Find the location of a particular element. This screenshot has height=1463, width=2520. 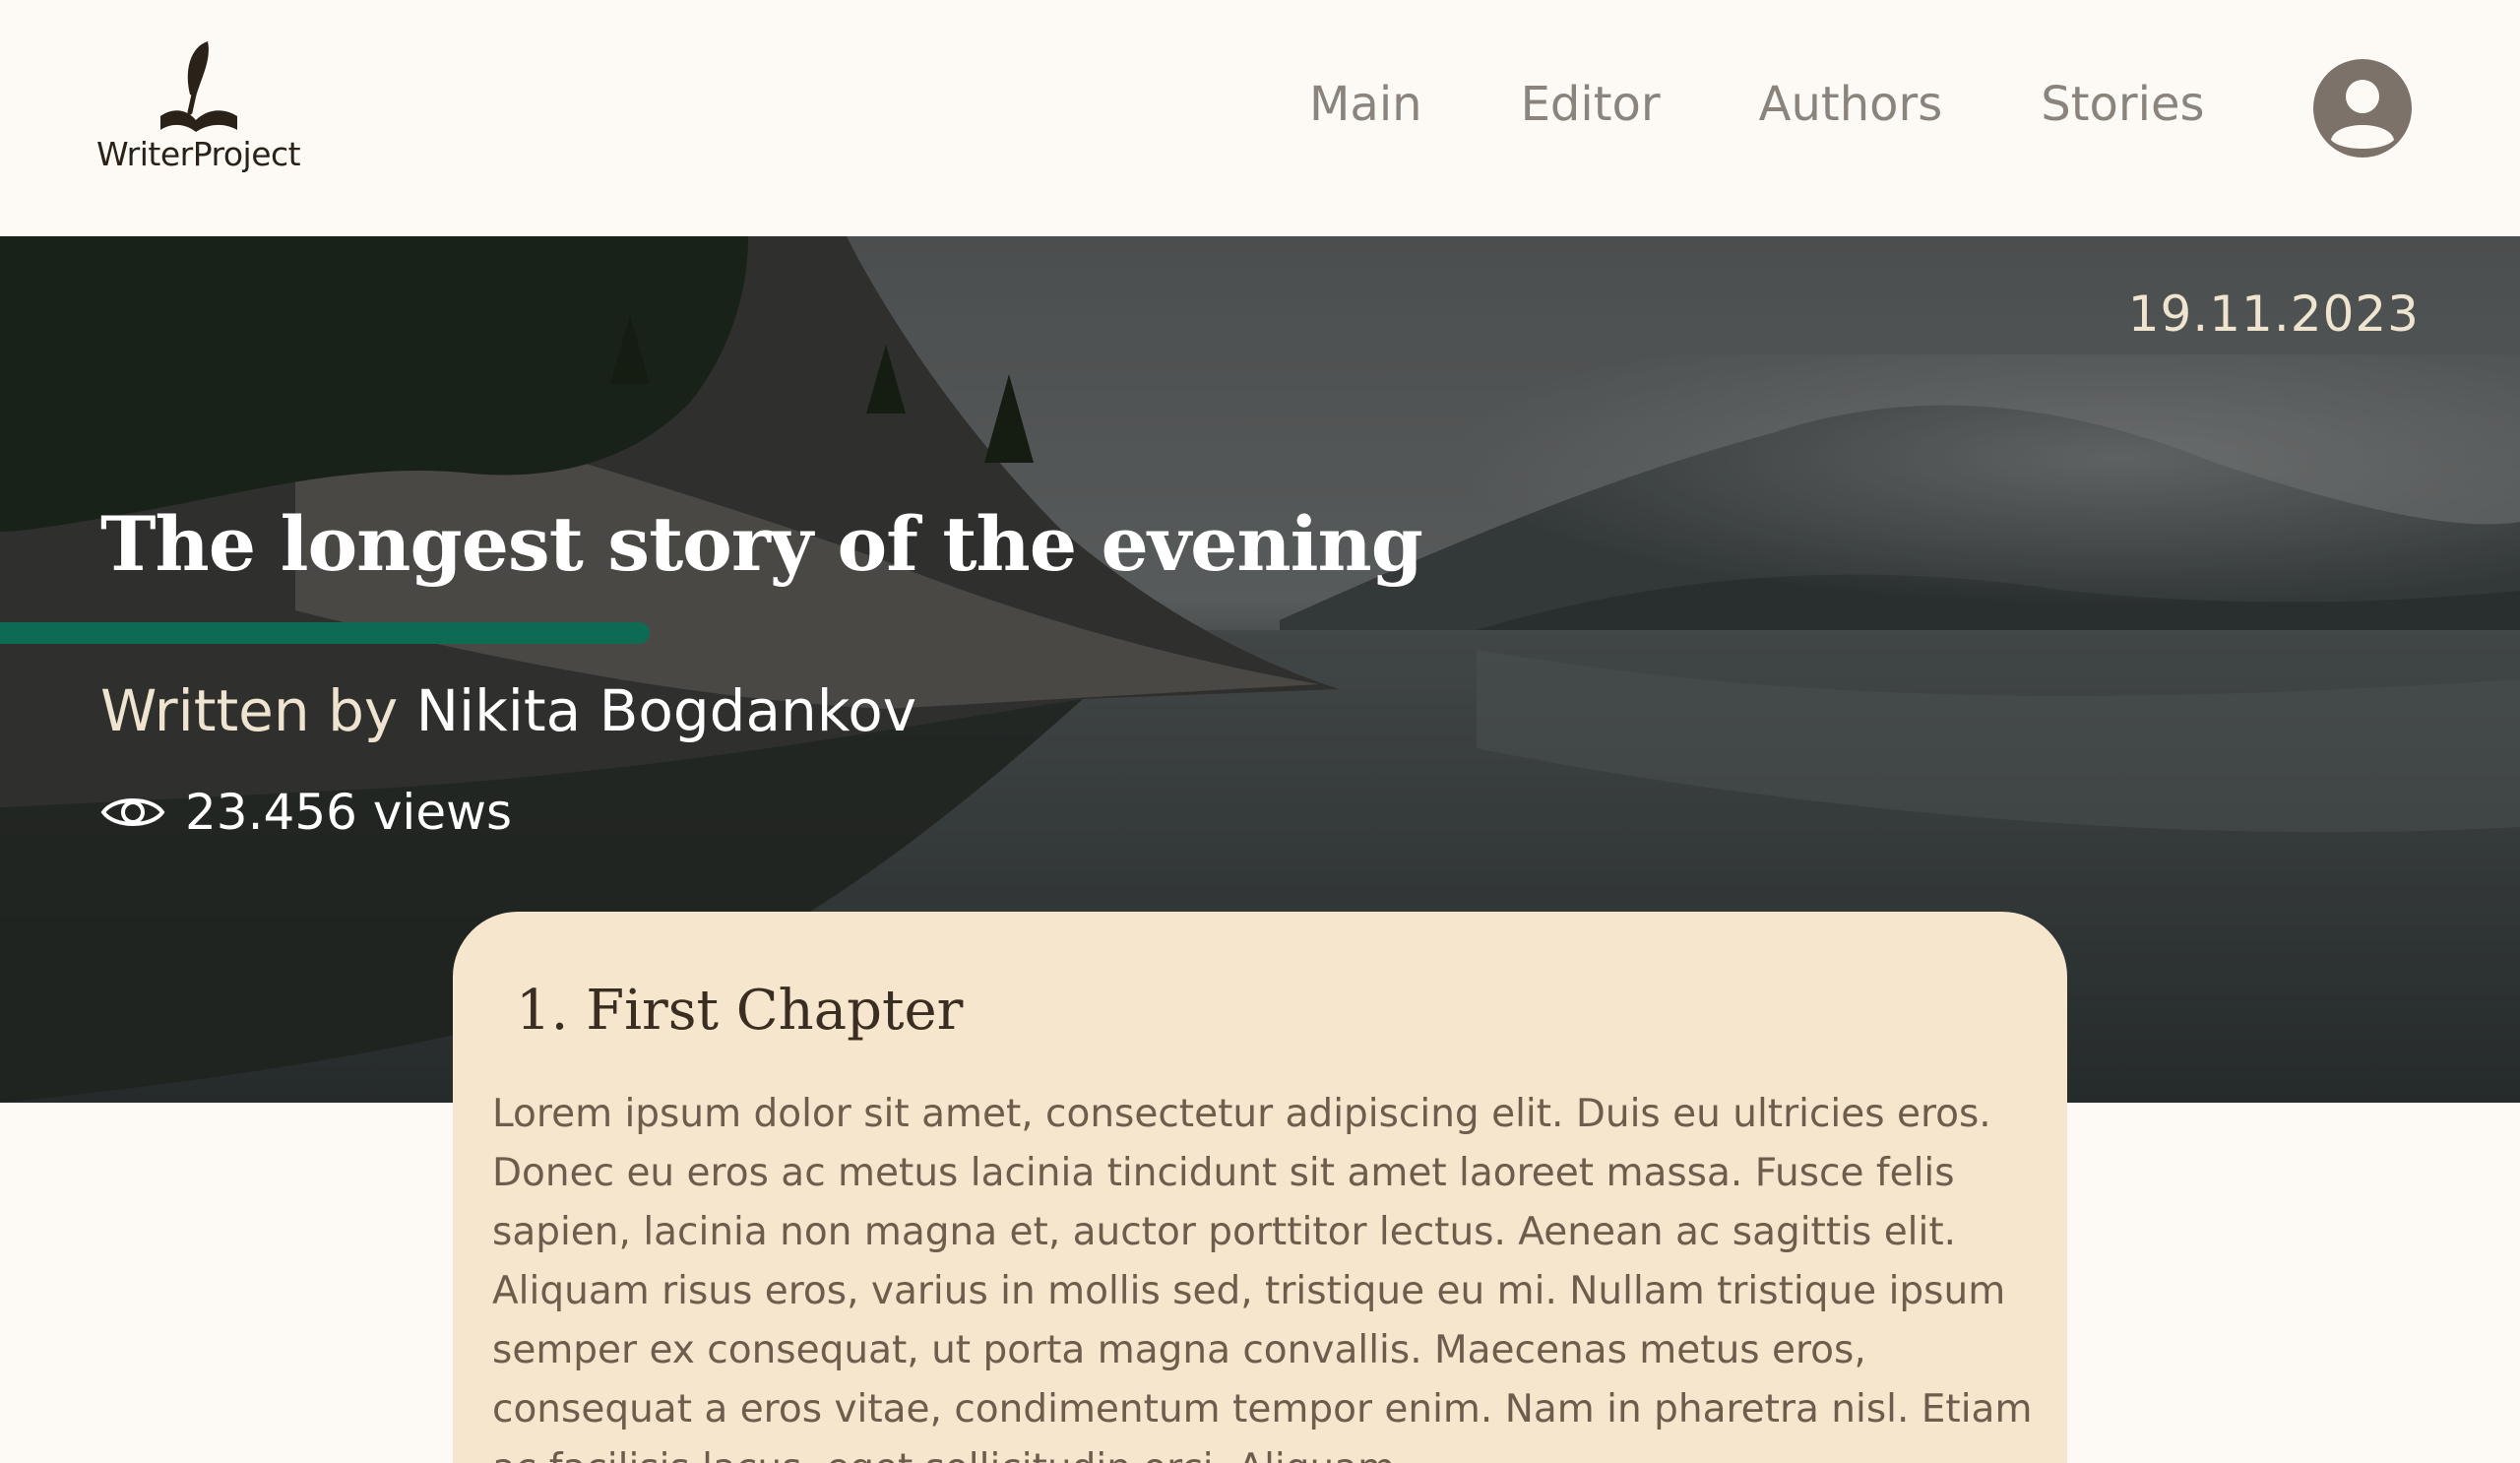

main-nav: Main Editor Authors Stories is located at coordinates (1757, 105).